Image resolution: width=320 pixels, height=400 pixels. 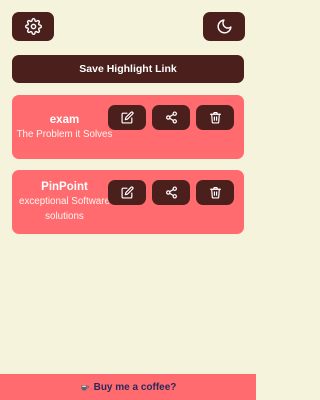 I want to click on coffee-cup-icon, so click(x=85, y=387).